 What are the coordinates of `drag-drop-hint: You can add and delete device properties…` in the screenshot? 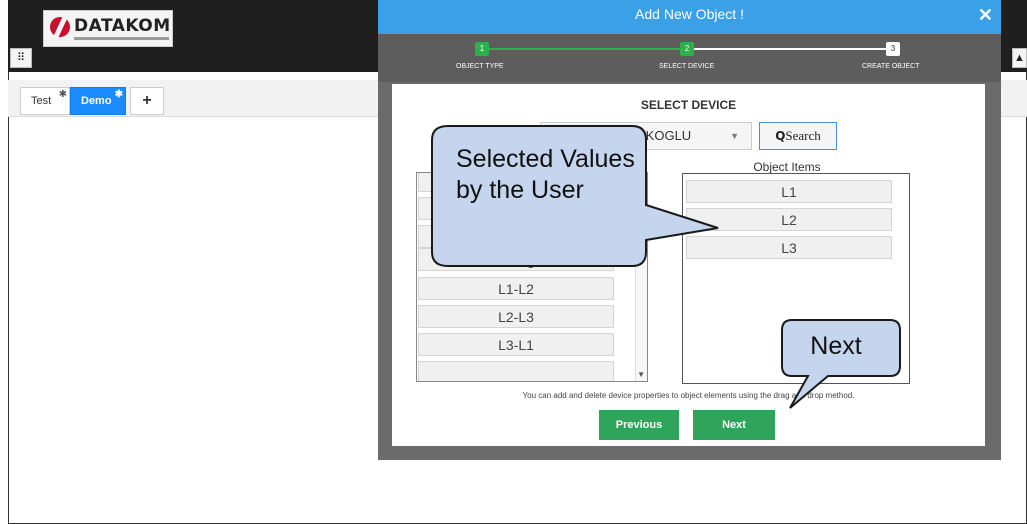 It's located at (688, 395).